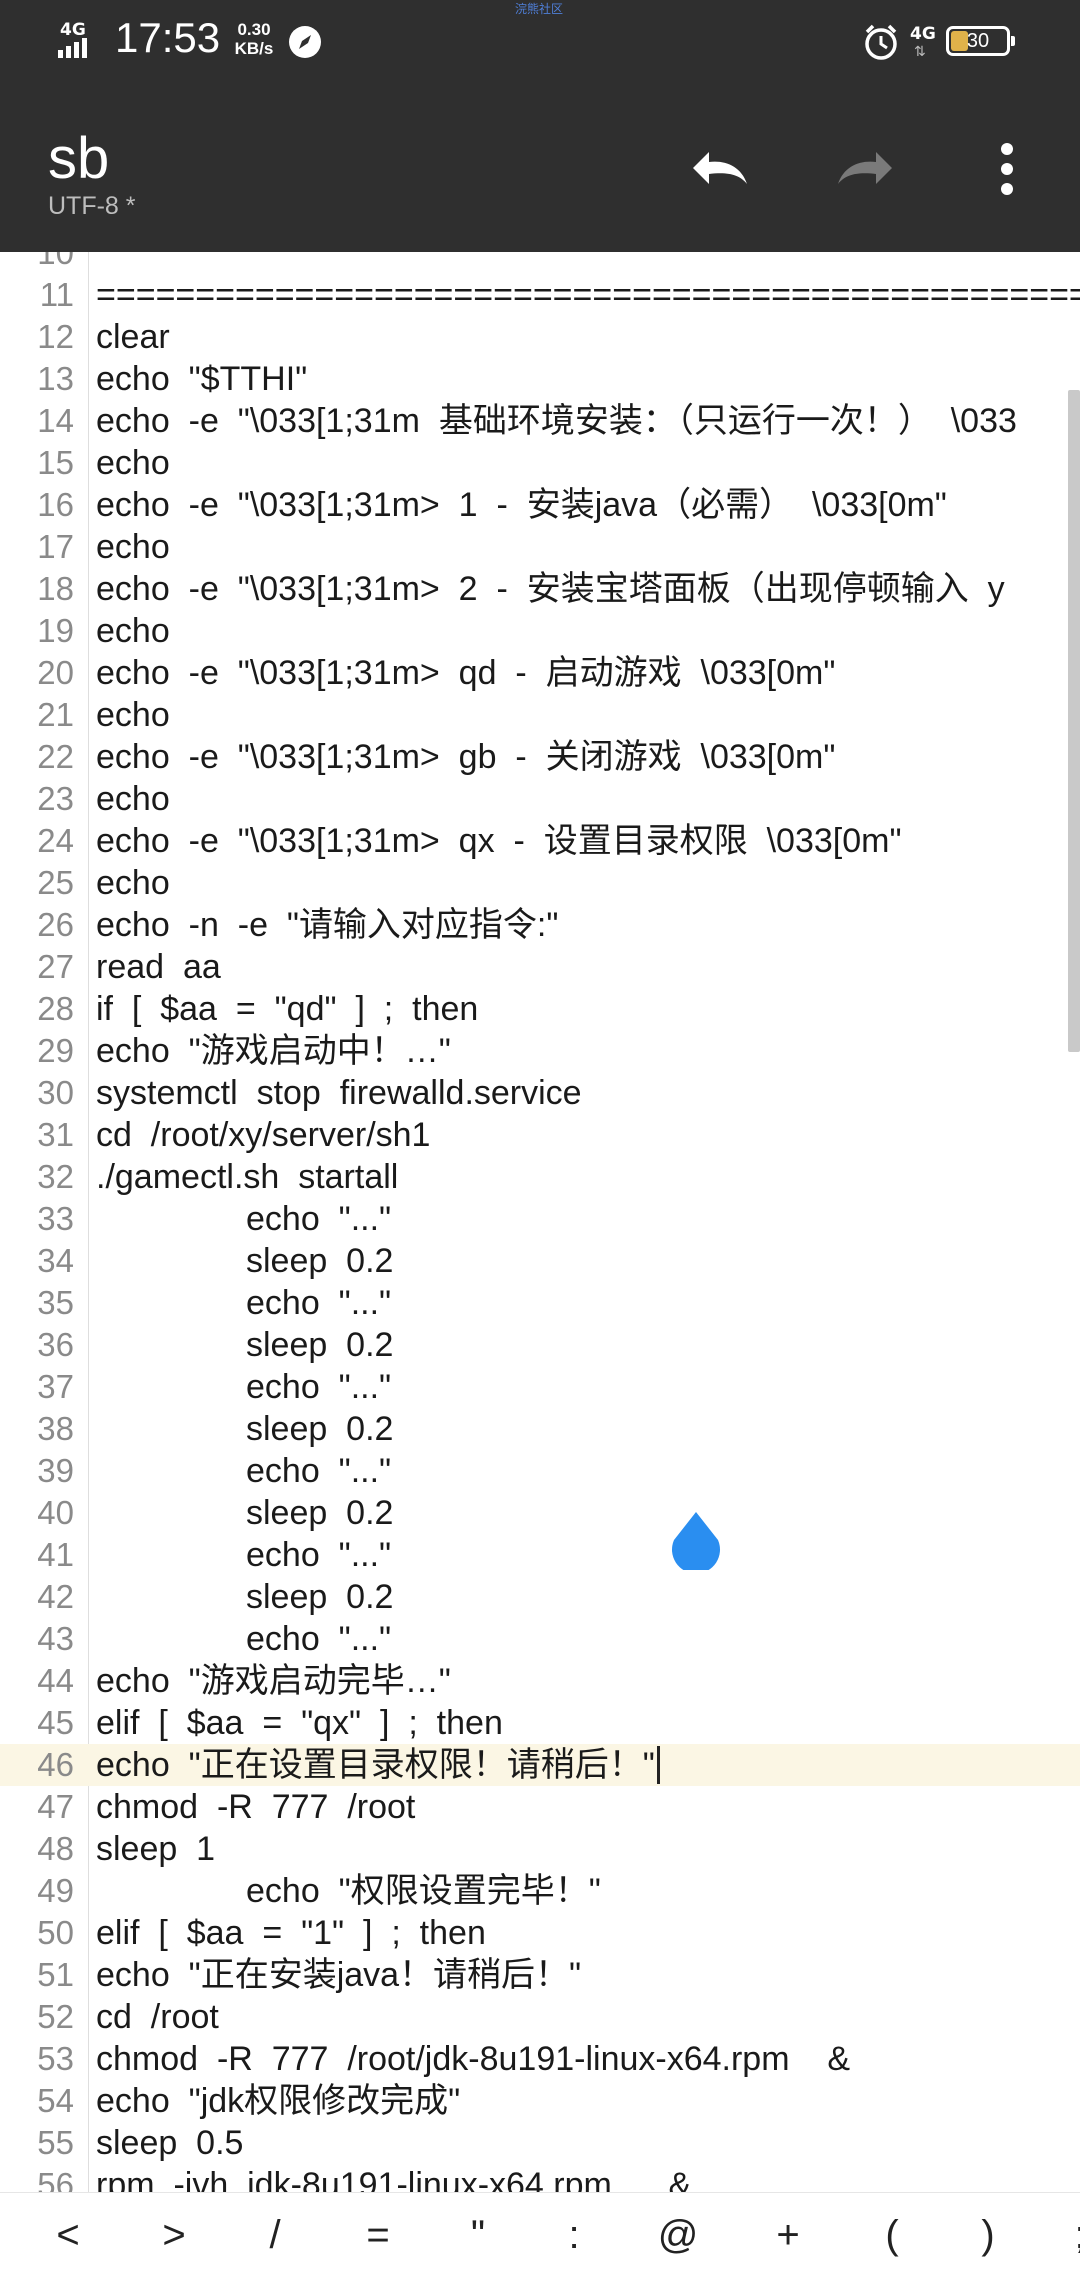  I want to click on line-number: 47, so click(55, 1806).